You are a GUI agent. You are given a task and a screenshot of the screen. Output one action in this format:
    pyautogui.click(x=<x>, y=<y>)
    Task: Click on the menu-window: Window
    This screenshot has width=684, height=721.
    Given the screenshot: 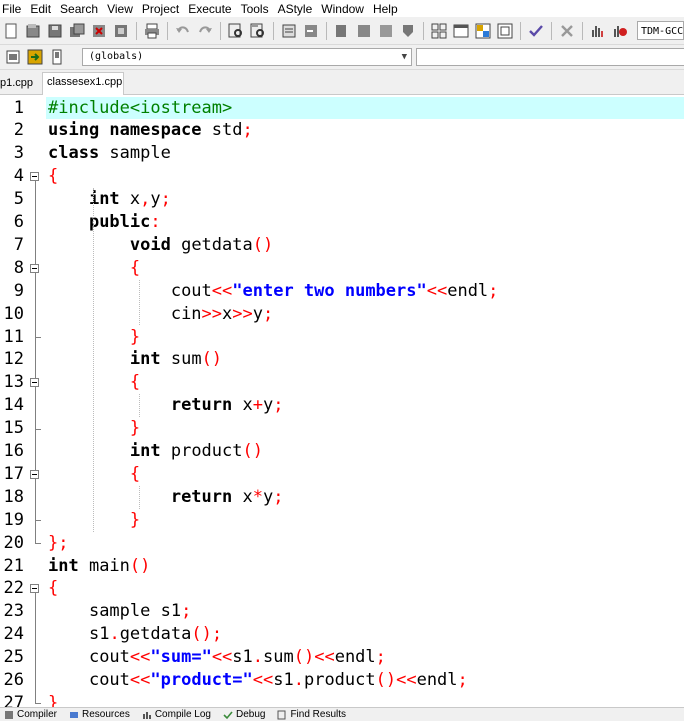 What is the action you would take?
    pyautogui.click(x=342, y=9)
    